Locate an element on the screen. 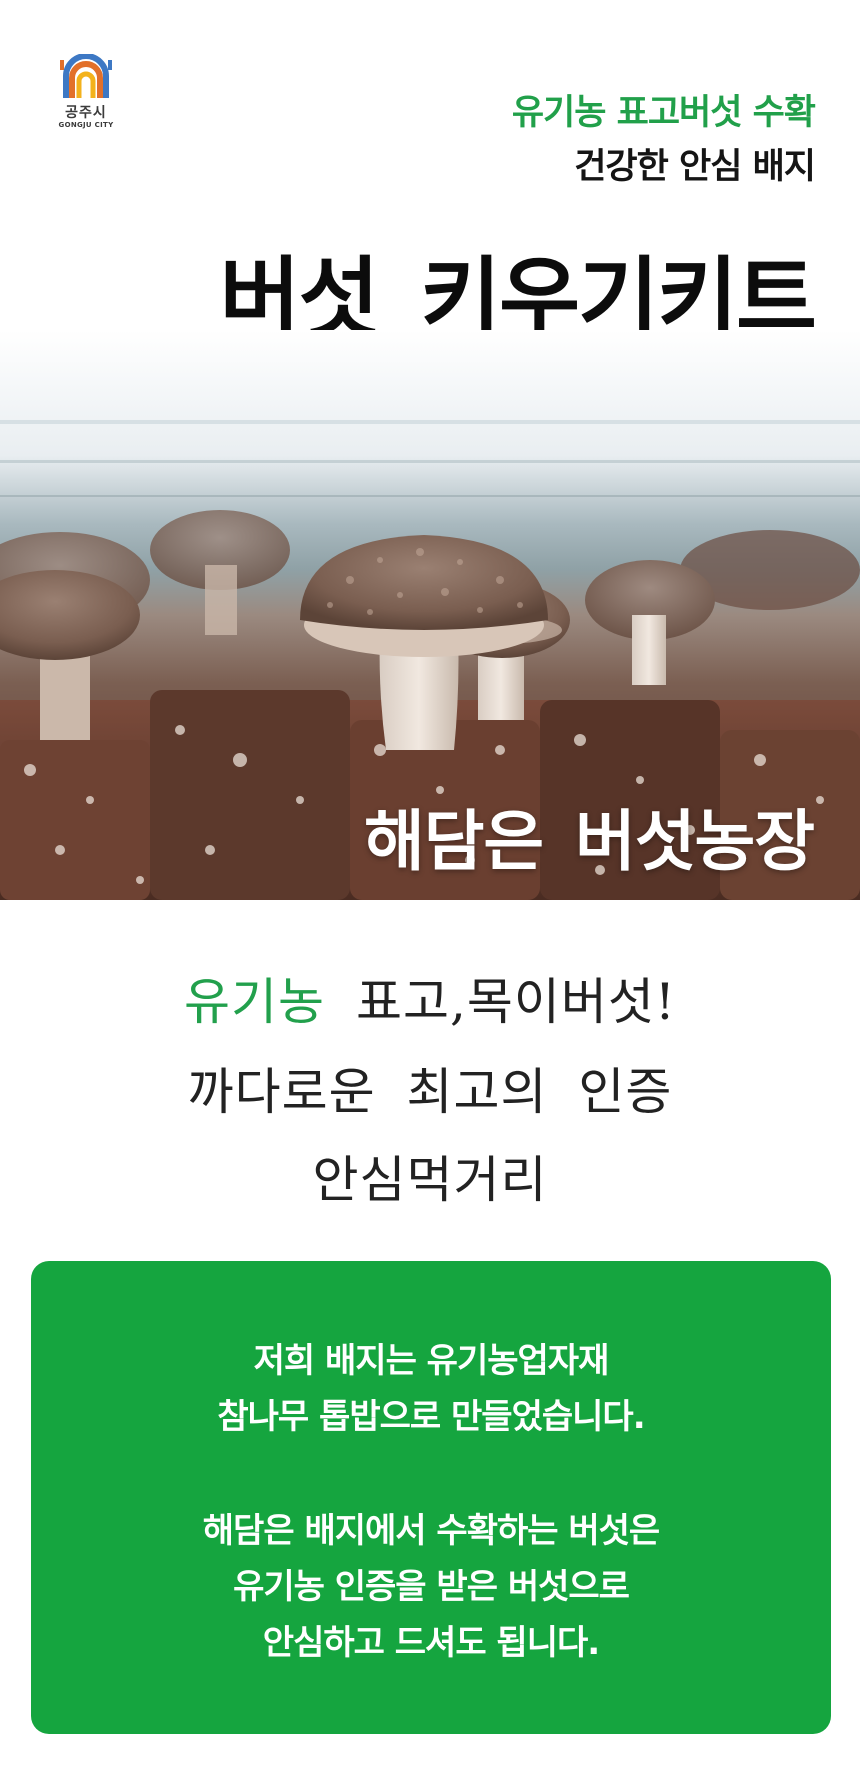 The height and width of the screenshot is (1776, 860). info-line-3: 해담은 배지에서 수확하는 버섯은 is located at coordinates (431, 1531).